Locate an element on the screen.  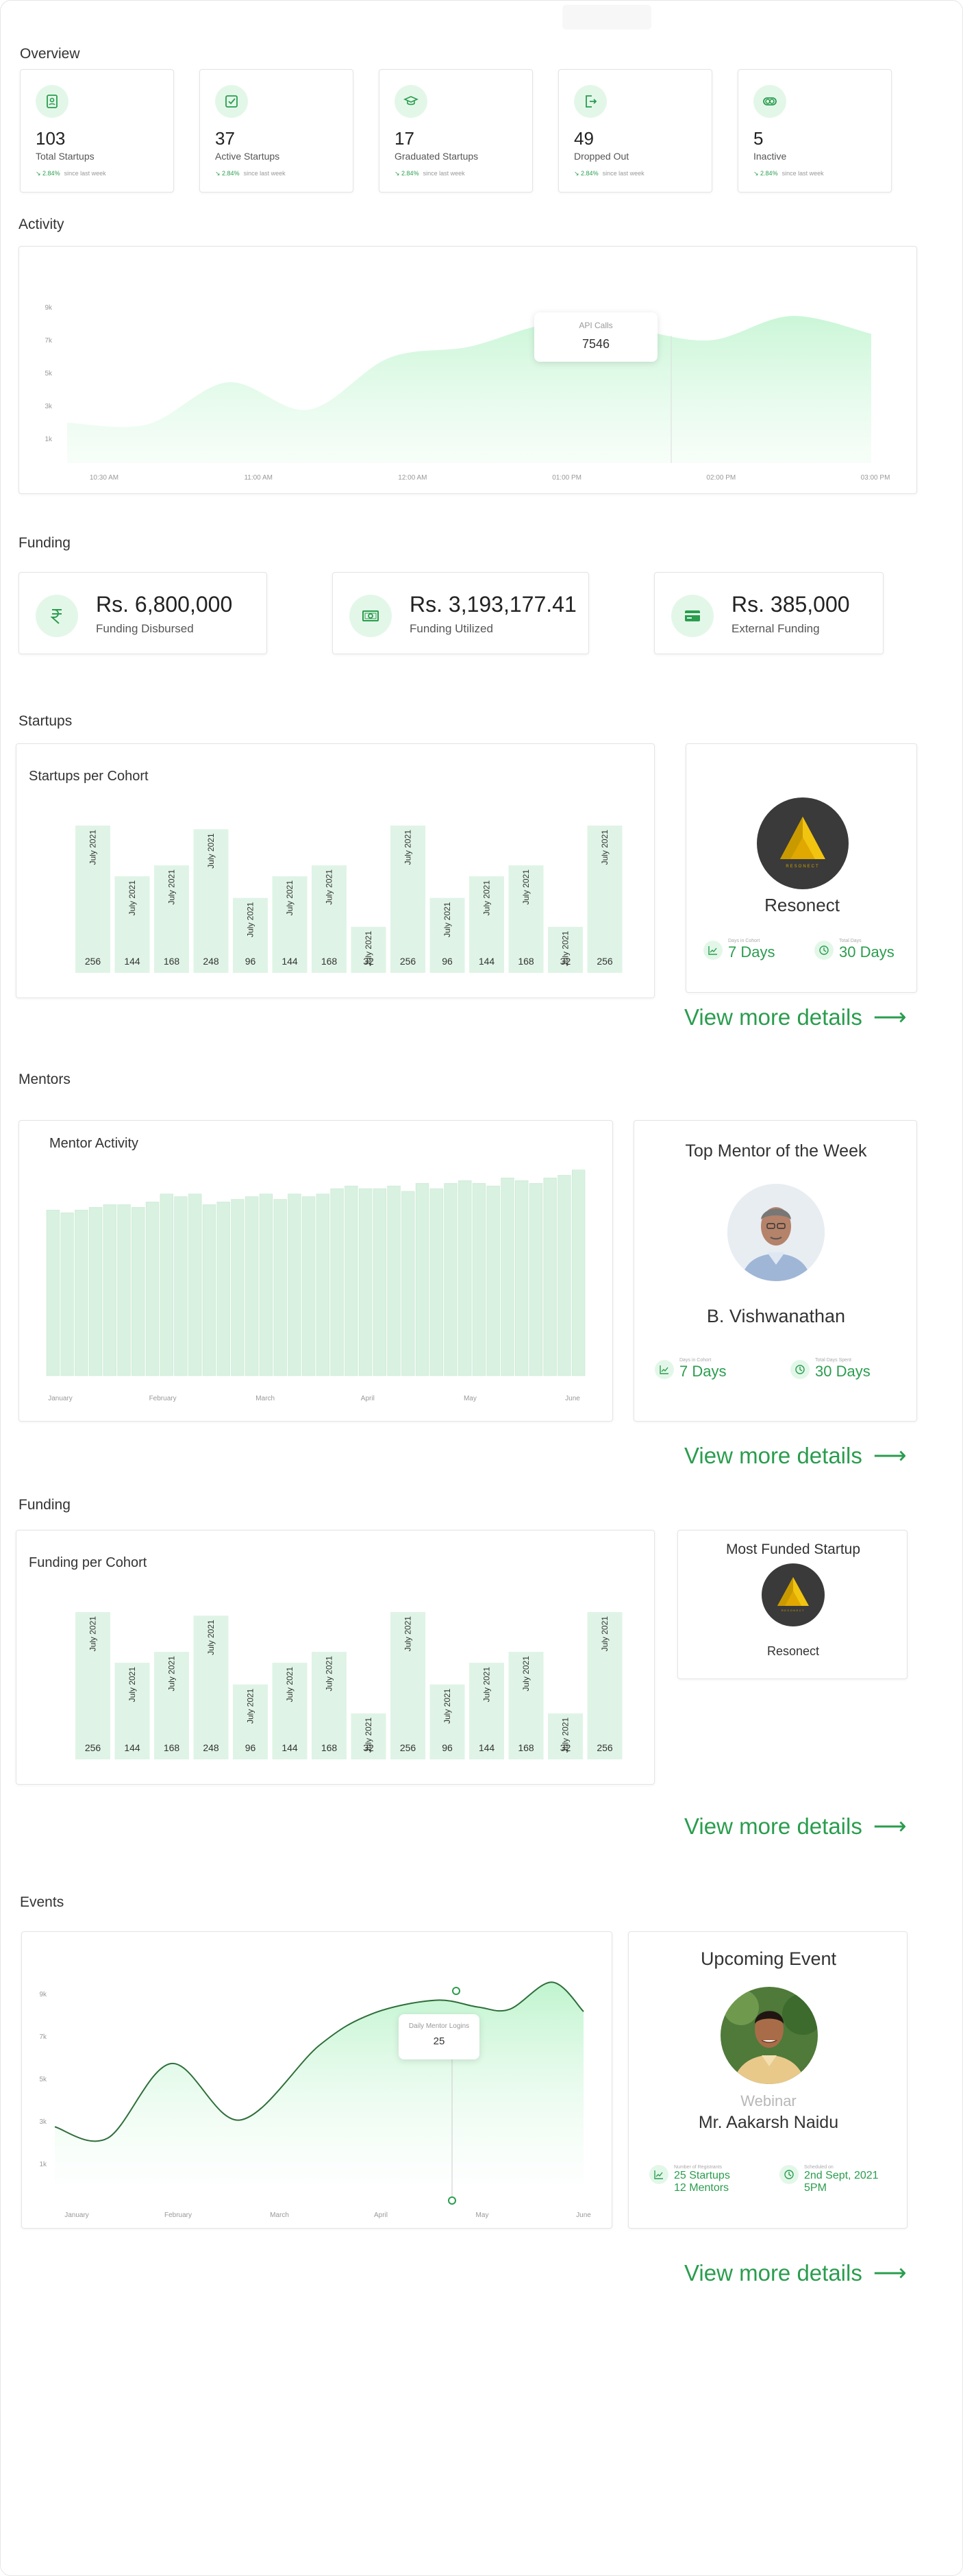
metric-total-days-spent: Total Days Spent 30 Days is located at coordinates (831, 1369).